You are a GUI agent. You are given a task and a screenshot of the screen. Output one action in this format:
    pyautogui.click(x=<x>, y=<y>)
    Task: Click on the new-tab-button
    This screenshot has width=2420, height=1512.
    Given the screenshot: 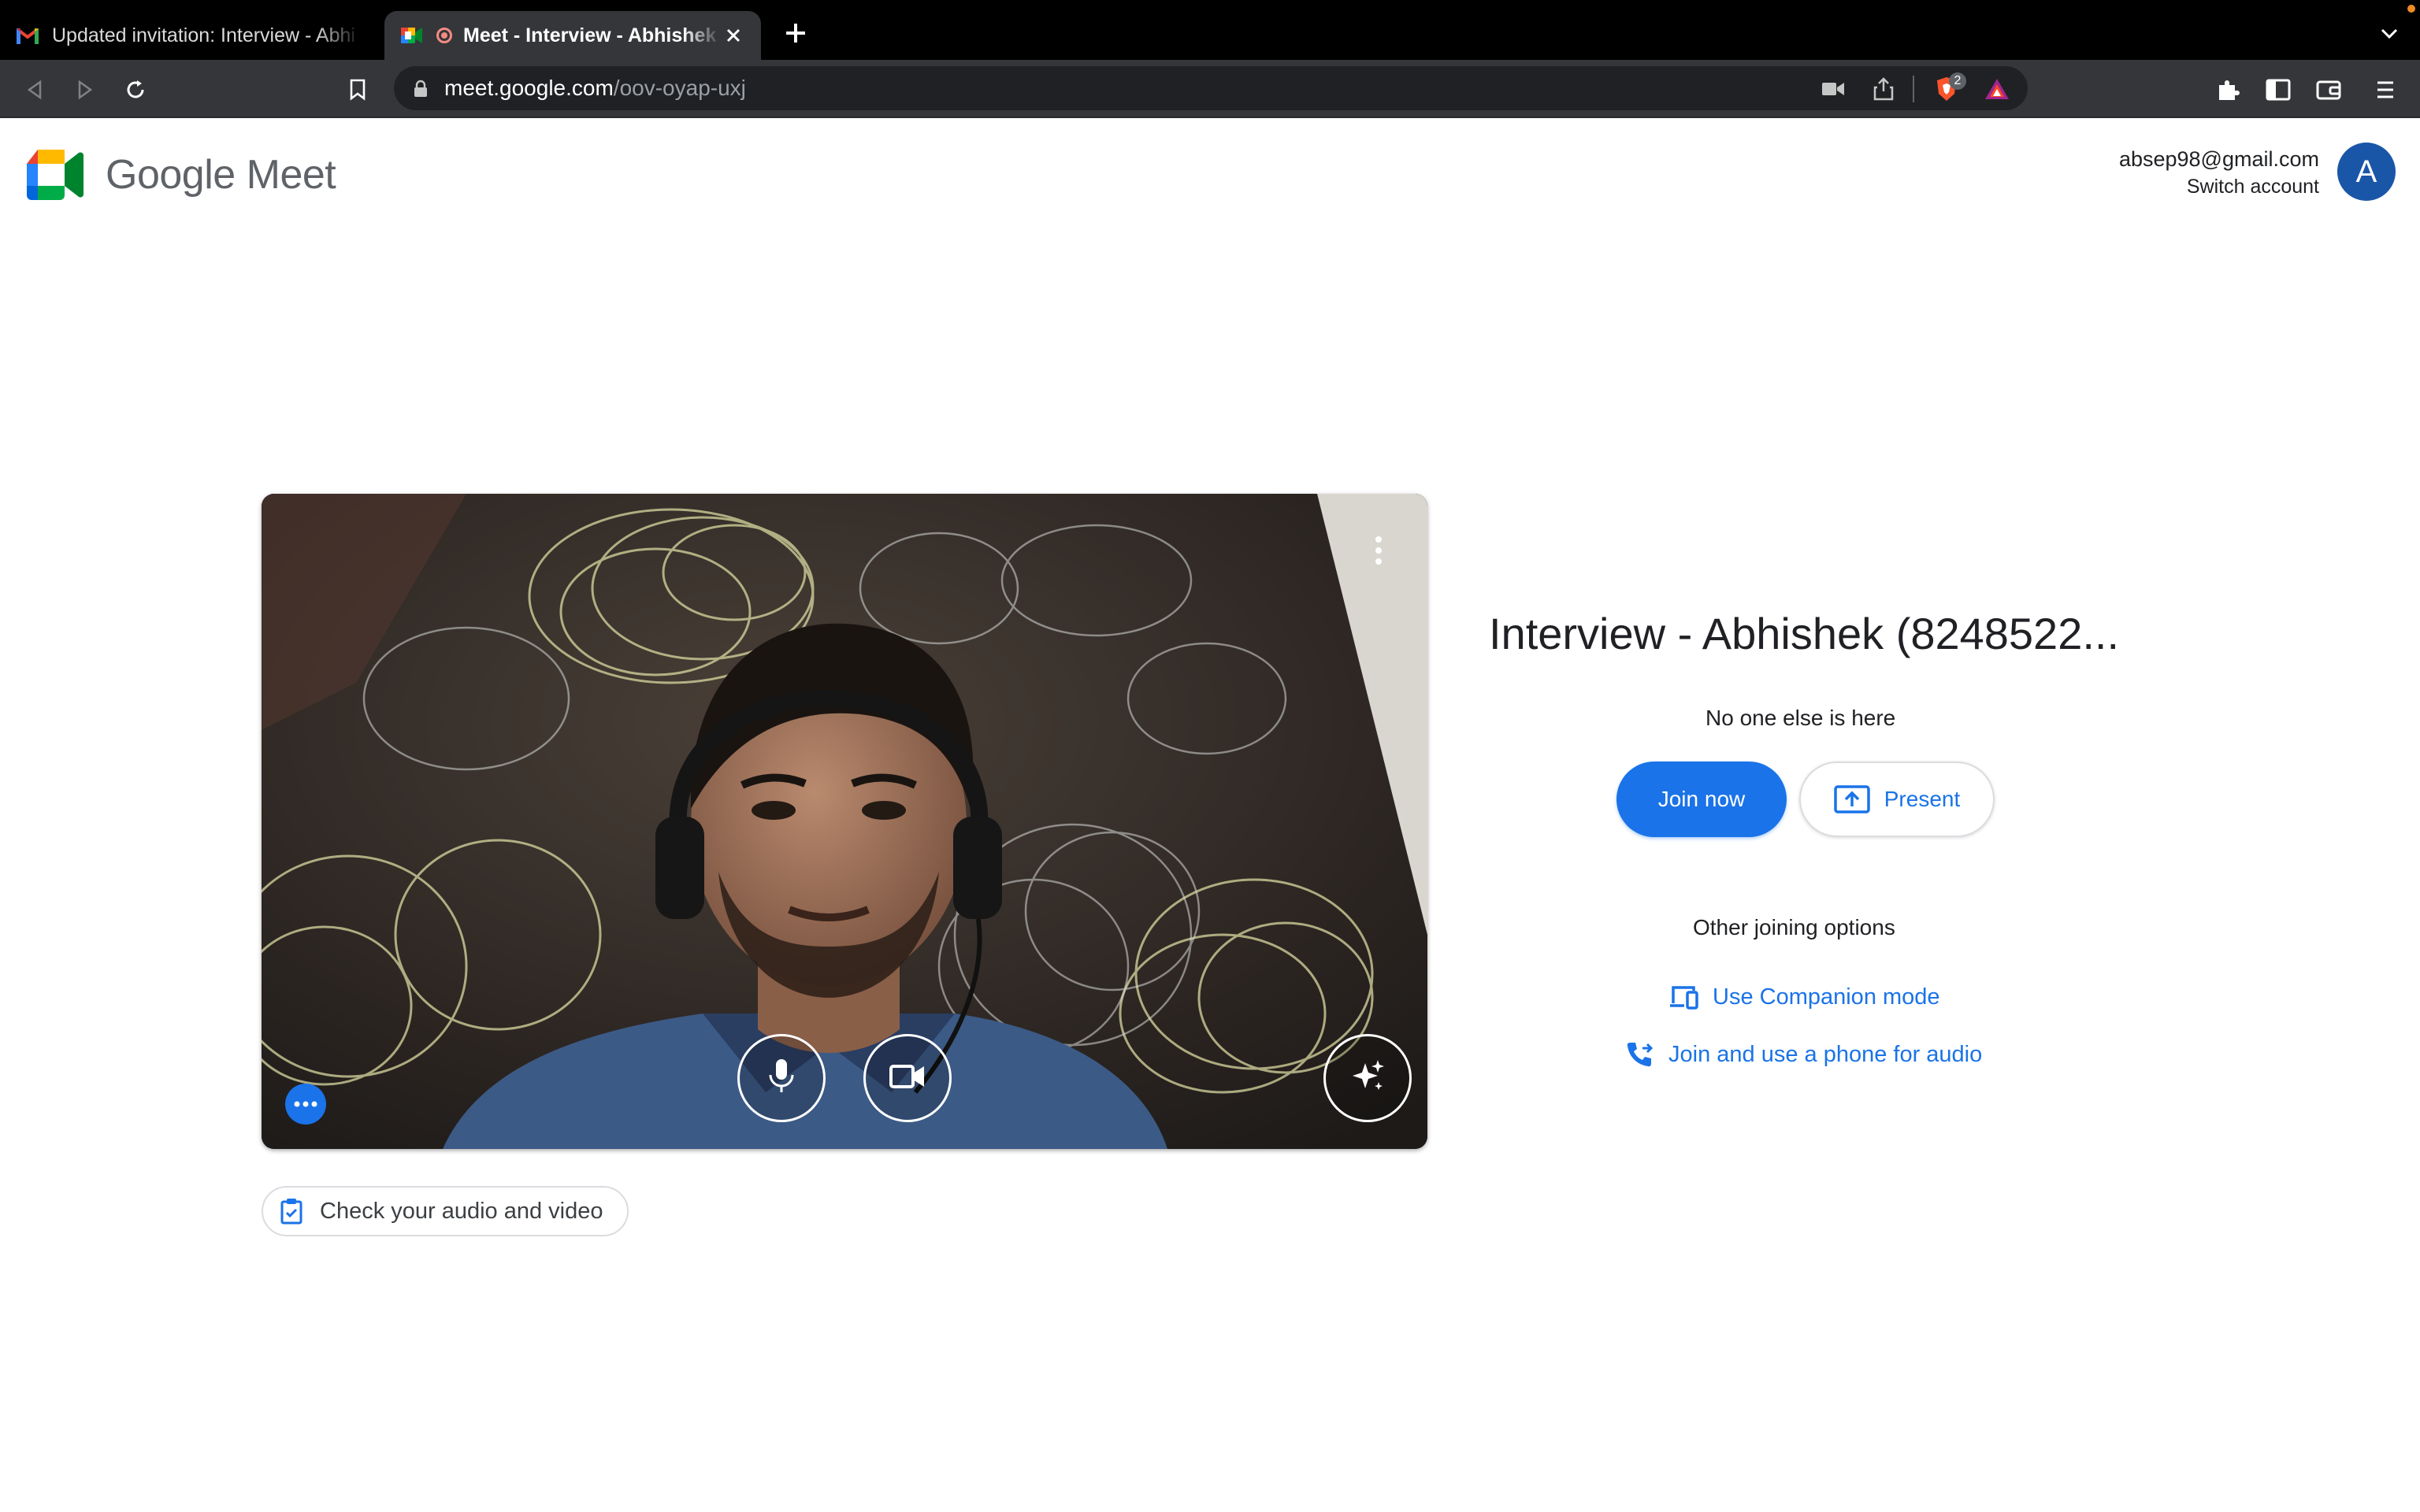 What is the action you would take?
    pyautogui.click(x=795, y=33)
    